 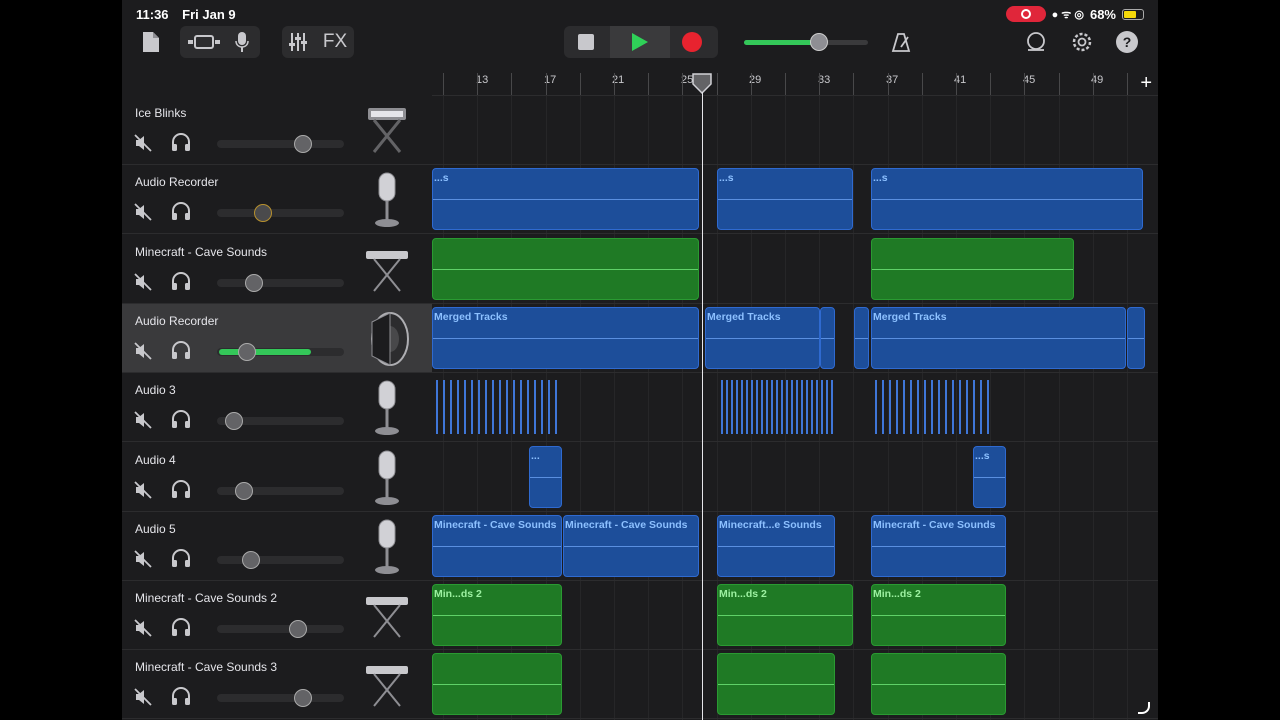 I want to click on track-lane, so click(x=795, y=130).